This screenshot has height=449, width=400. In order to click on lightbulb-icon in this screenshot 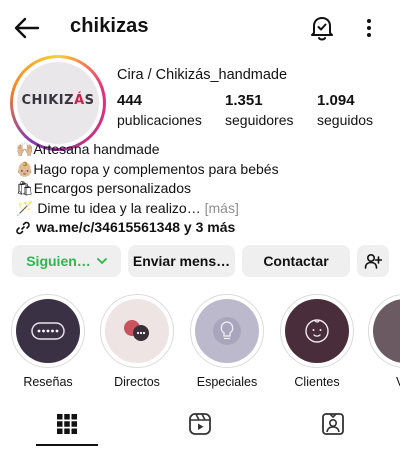, I will do `click(227, 331)`.